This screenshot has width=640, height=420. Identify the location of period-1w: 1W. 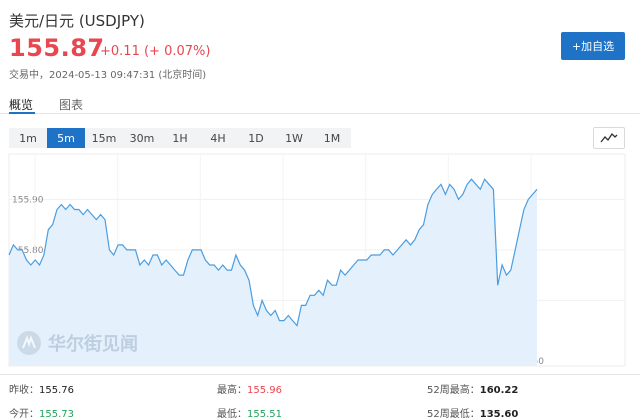
(294, 138).